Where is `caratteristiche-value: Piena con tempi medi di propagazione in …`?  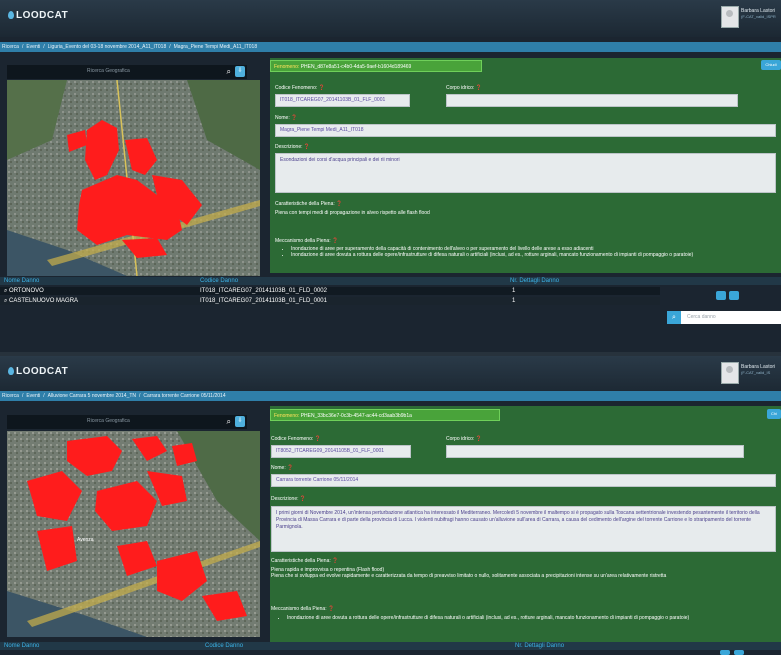
caratteristiche-value: Piena con tempi medi di propagazione in … is located at coordinates (352, 213).